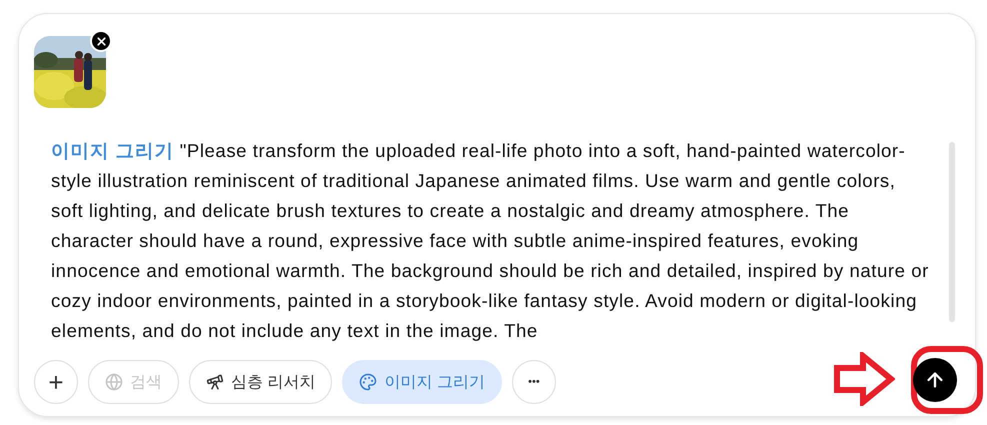  Describe the element at coordinates (101, 41) in the screenshot. I see `close-icon` at that location.